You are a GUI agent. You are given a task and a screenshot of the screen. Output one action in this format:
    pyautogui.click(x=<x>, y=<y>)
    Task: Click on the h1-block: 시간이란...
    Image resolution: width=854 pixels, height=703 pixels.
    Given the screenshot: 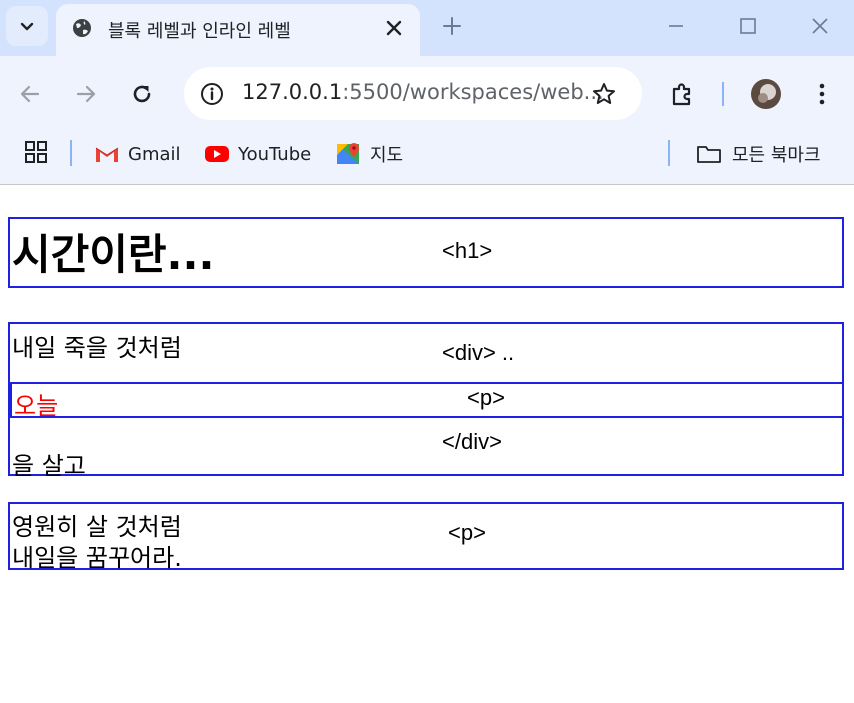 What is the action you would take?
    pyautogui.click(x=426, y=252)
    